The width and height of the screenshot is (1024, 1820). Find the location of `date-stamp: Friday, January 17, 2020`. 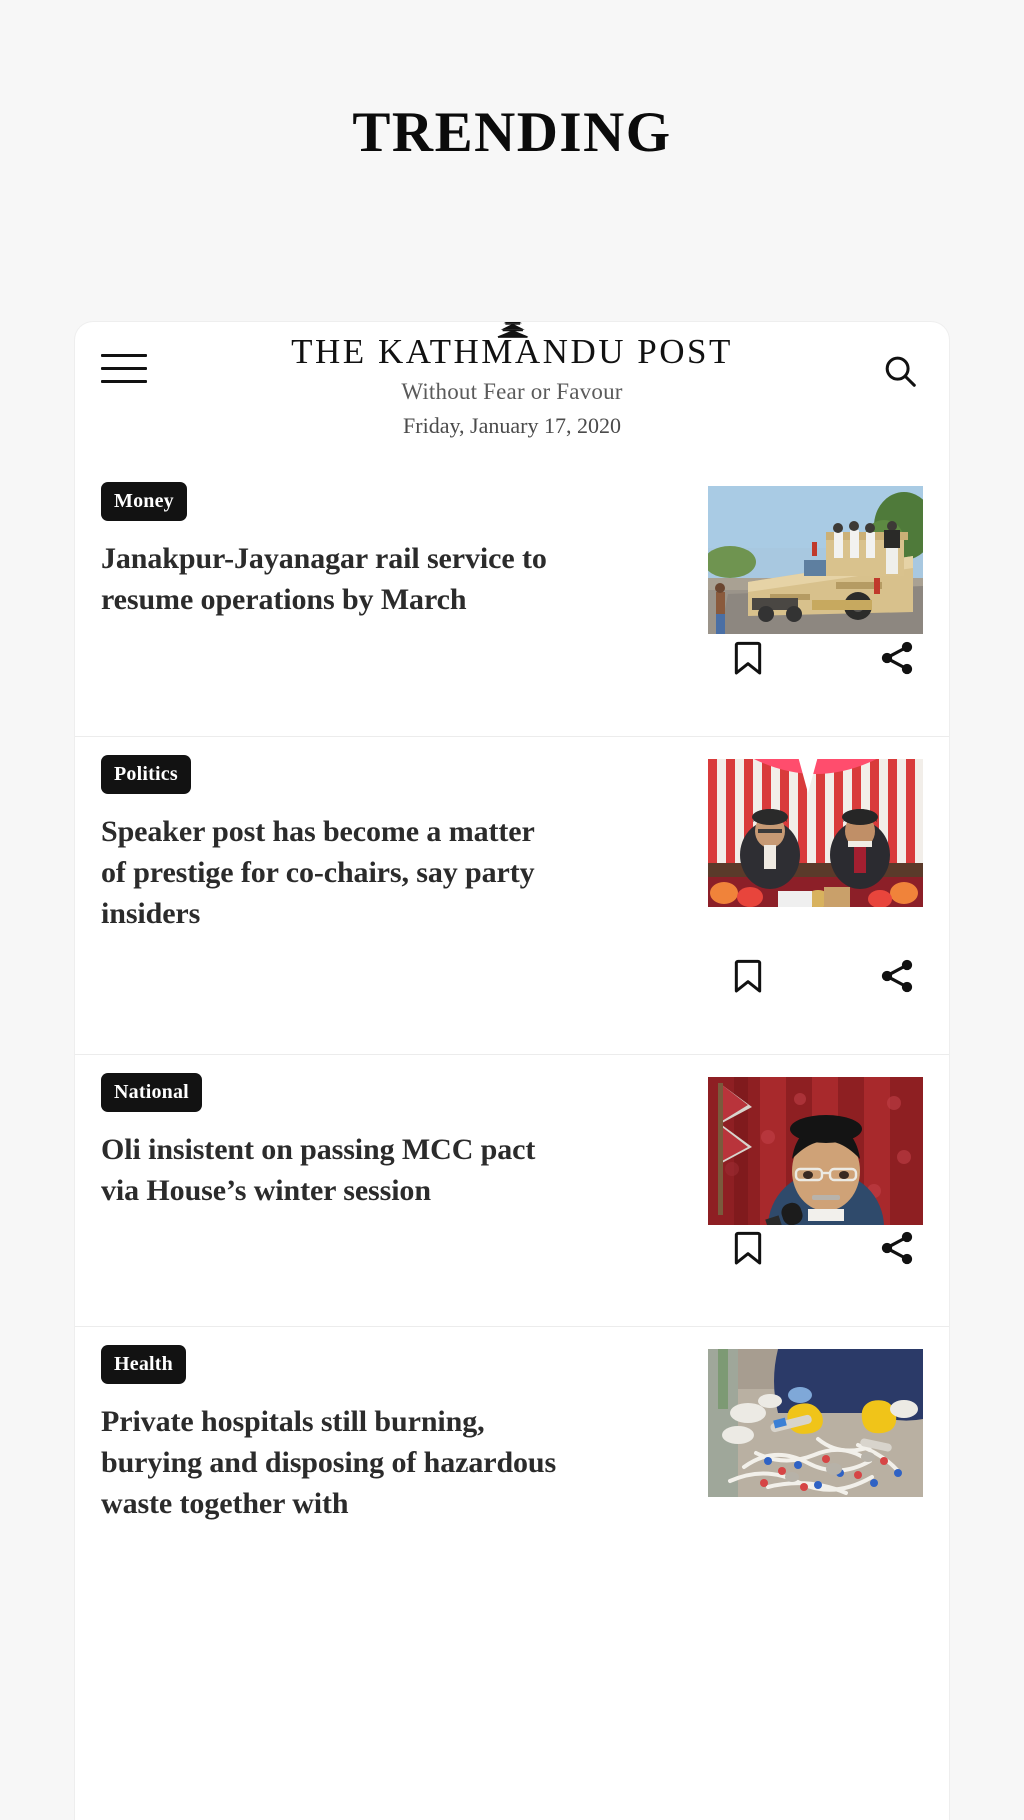

date-stamp: Friday, January 17, 2020 is located at coordinates (512, 425).